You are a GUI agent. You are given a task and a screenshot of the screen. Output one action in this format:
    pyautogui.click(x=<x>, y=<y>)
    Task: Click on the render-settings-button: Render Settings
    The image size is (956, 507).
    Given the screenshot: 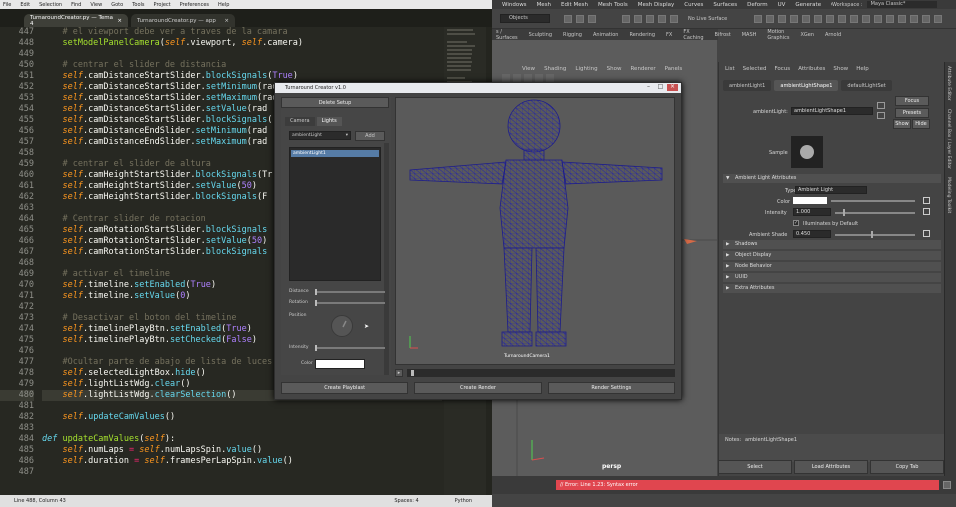 What is the action you would take?
    pyautogui.click(x=611, y=388)
    